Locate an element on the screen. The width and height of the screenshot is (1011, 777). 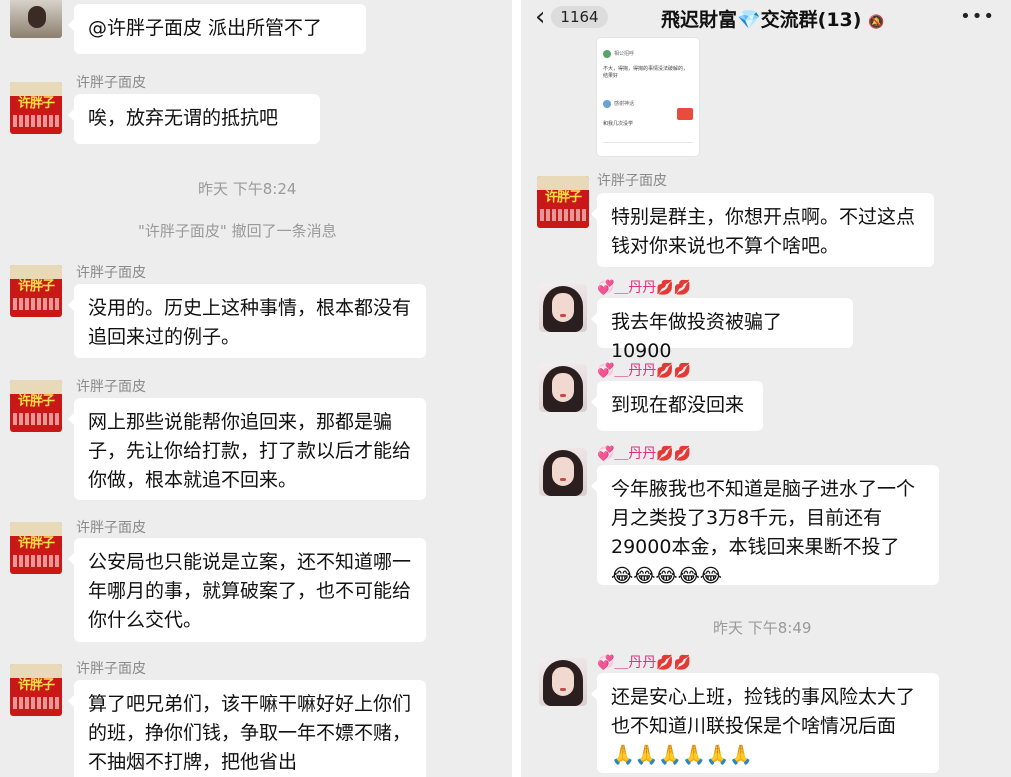
message-text: 到现在都没回来 is located at coordinates (678, 405).